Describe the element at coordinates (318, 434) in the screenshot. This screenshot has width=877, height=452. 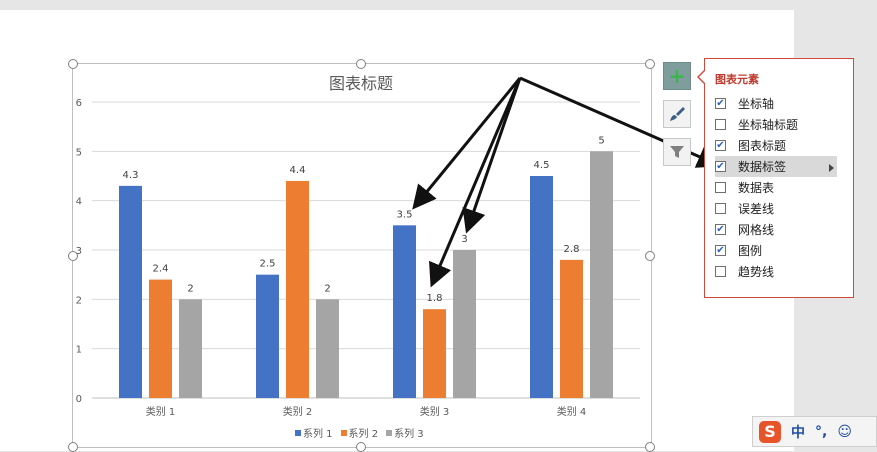
I see `legend-label: 系列 1` at that location.